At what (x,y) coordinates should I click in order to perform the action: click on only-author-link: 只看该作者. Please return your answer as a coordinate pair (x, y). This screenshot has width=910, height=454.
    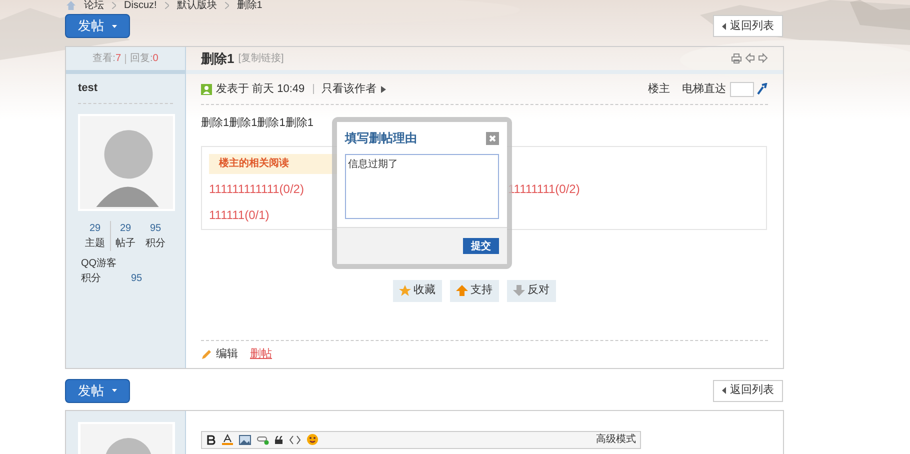
    Looking at the image, I should click on (349, 89).